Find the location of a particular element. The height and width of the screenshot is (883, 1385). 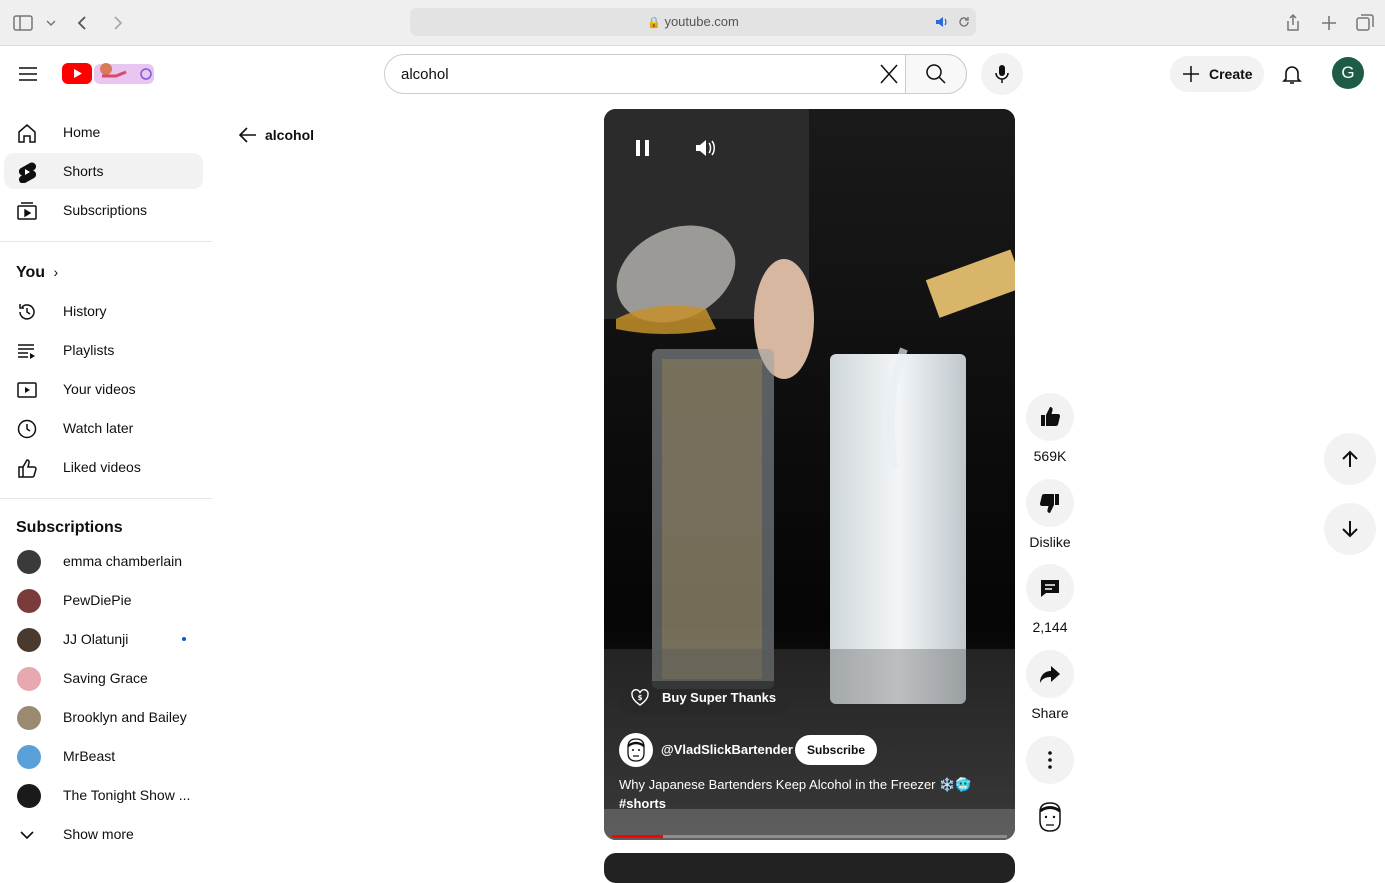

previous-short-button is located at coordinates (1350, 459).